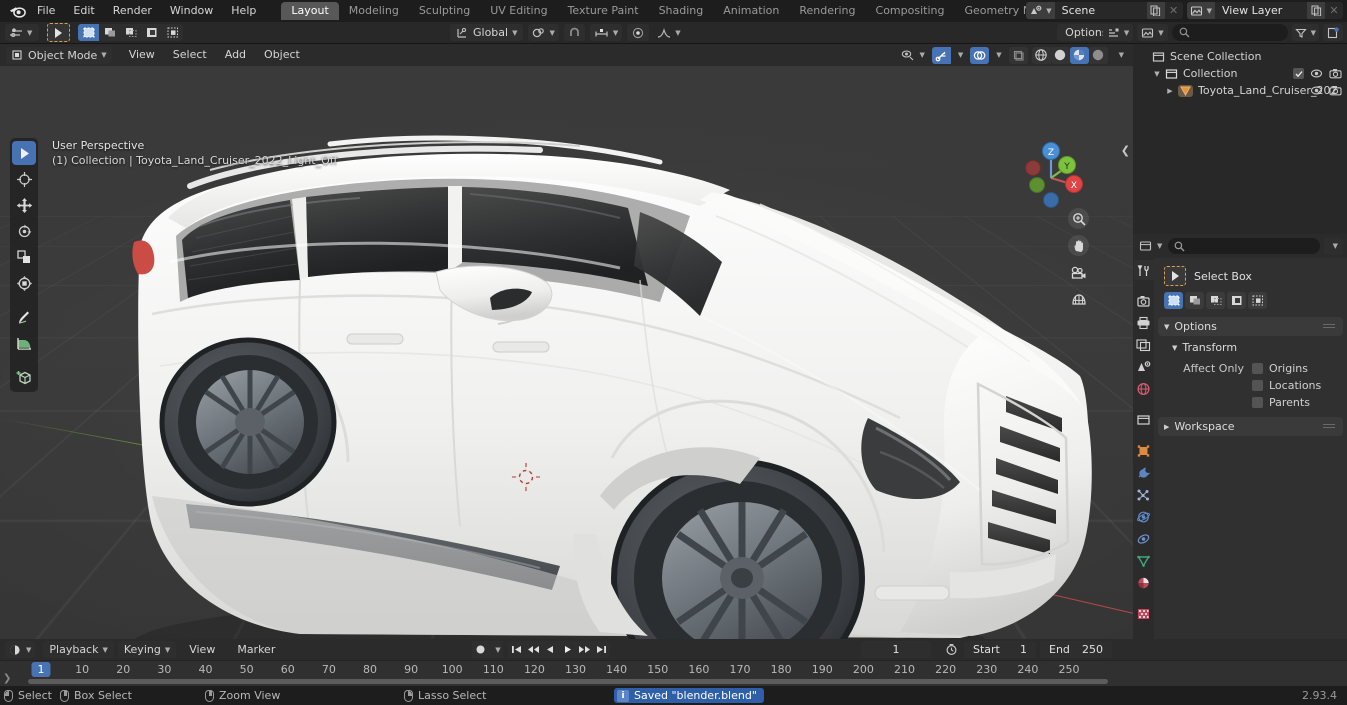  I want to click on workspace-tab-texture-paint: Texture Paint, so click(603, 11).